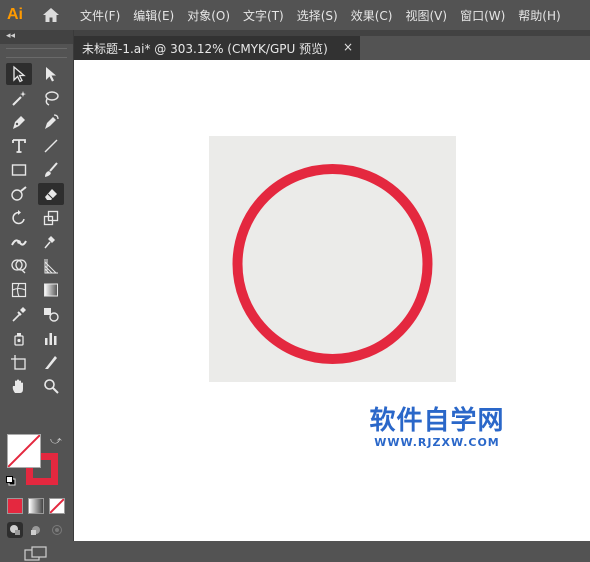  I want to click on column-graph-tool-icon, so click(51, 338).